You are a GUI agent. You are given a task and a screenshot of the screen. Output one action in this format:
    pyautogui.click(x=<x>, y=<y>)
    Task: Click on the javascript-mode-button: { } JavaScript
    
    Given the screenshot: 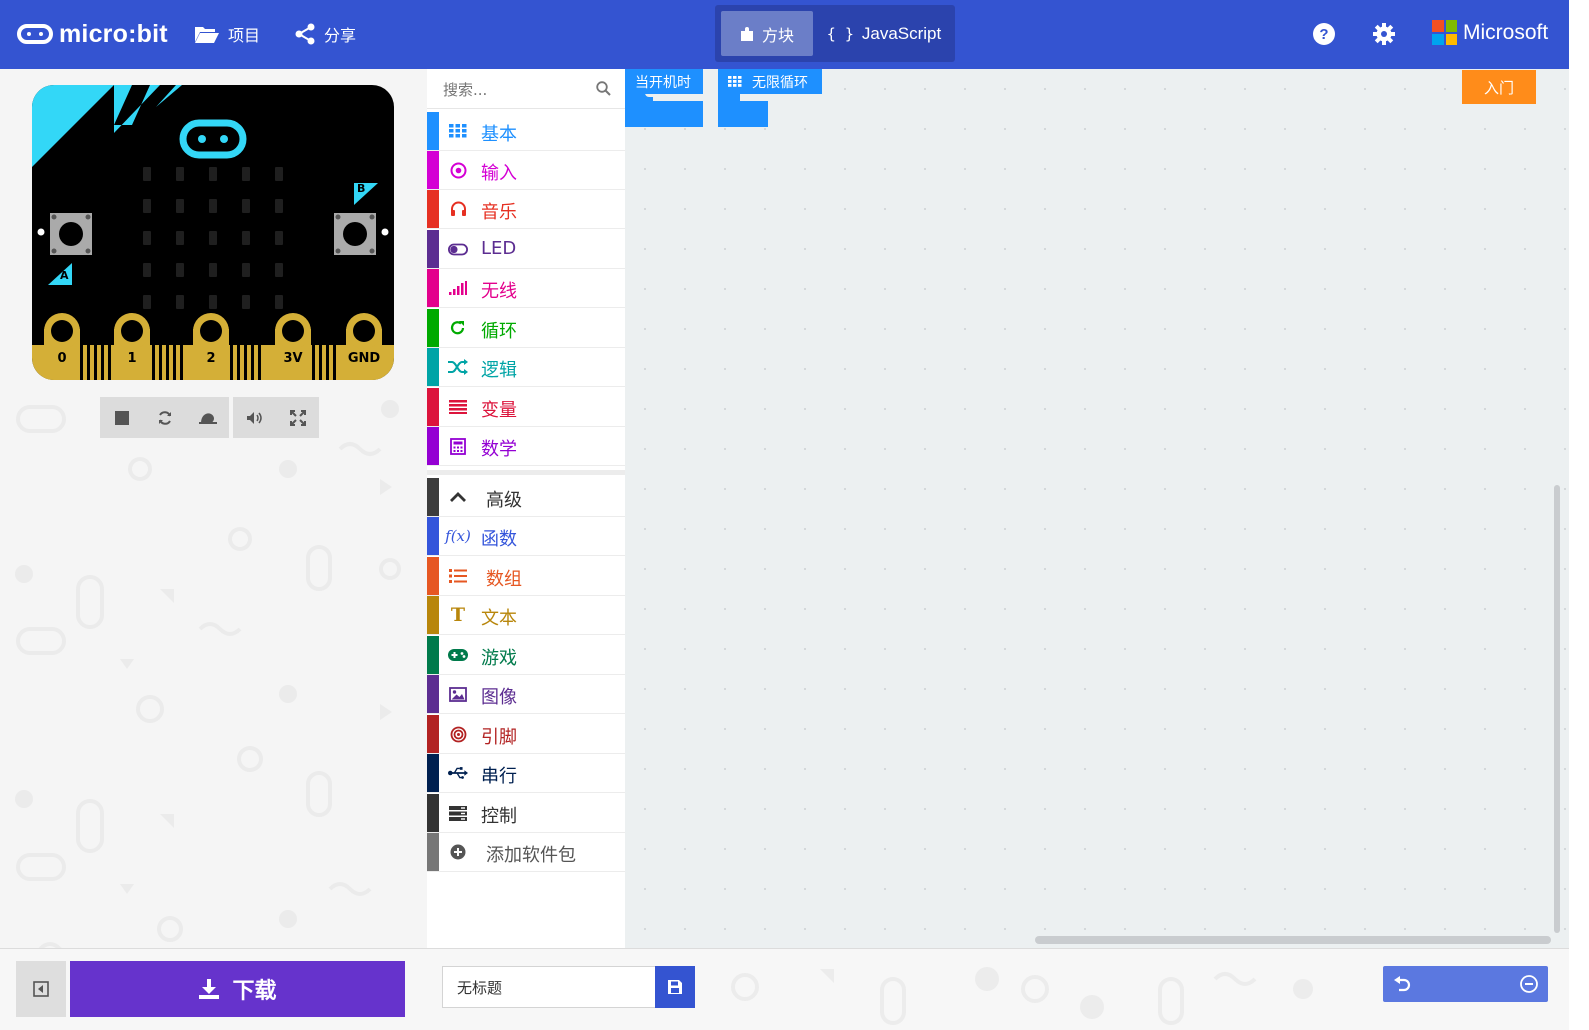 What is the action you would take?
    pyautogui.click(x=884, y=33)
    